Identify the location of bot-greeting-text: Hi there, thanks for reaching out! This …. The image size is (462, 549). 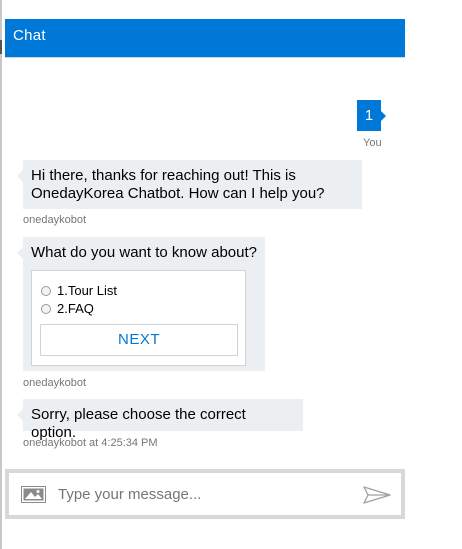
(178, 184).